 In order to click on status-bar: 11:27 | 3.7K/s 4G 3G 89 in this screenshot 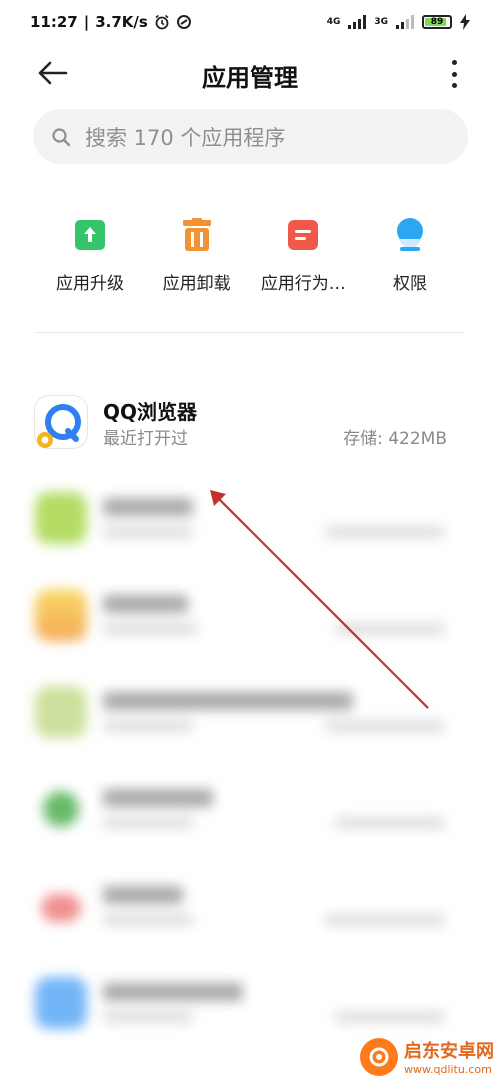, I will do `click(250, 22)`.